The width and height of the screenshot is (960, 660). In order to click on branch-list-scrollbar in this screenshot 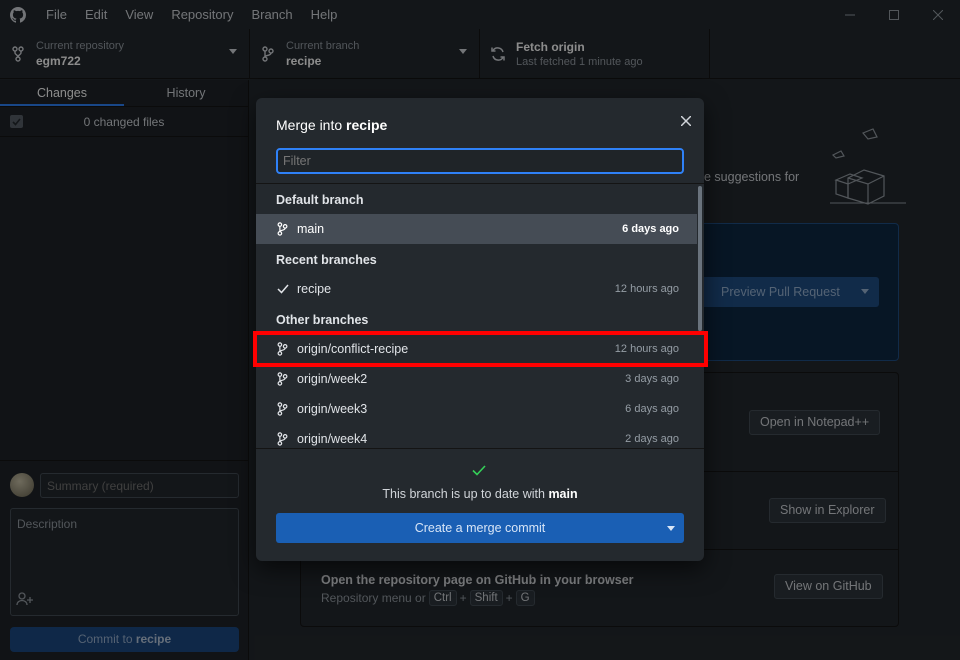, I will do `click(700, 258)`.